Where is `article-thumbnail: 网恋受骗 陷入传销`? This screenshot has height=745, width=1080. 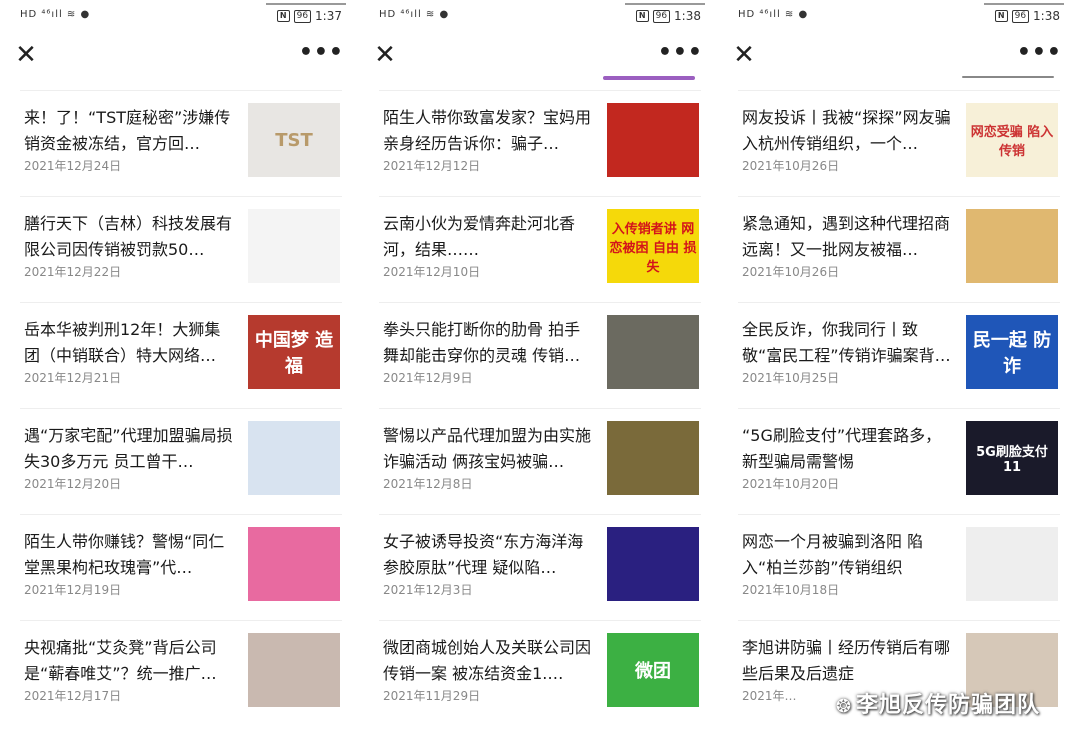 article-thumbnail: 网恋受骗 陷入传销 is located at coordinates (1012, 140).